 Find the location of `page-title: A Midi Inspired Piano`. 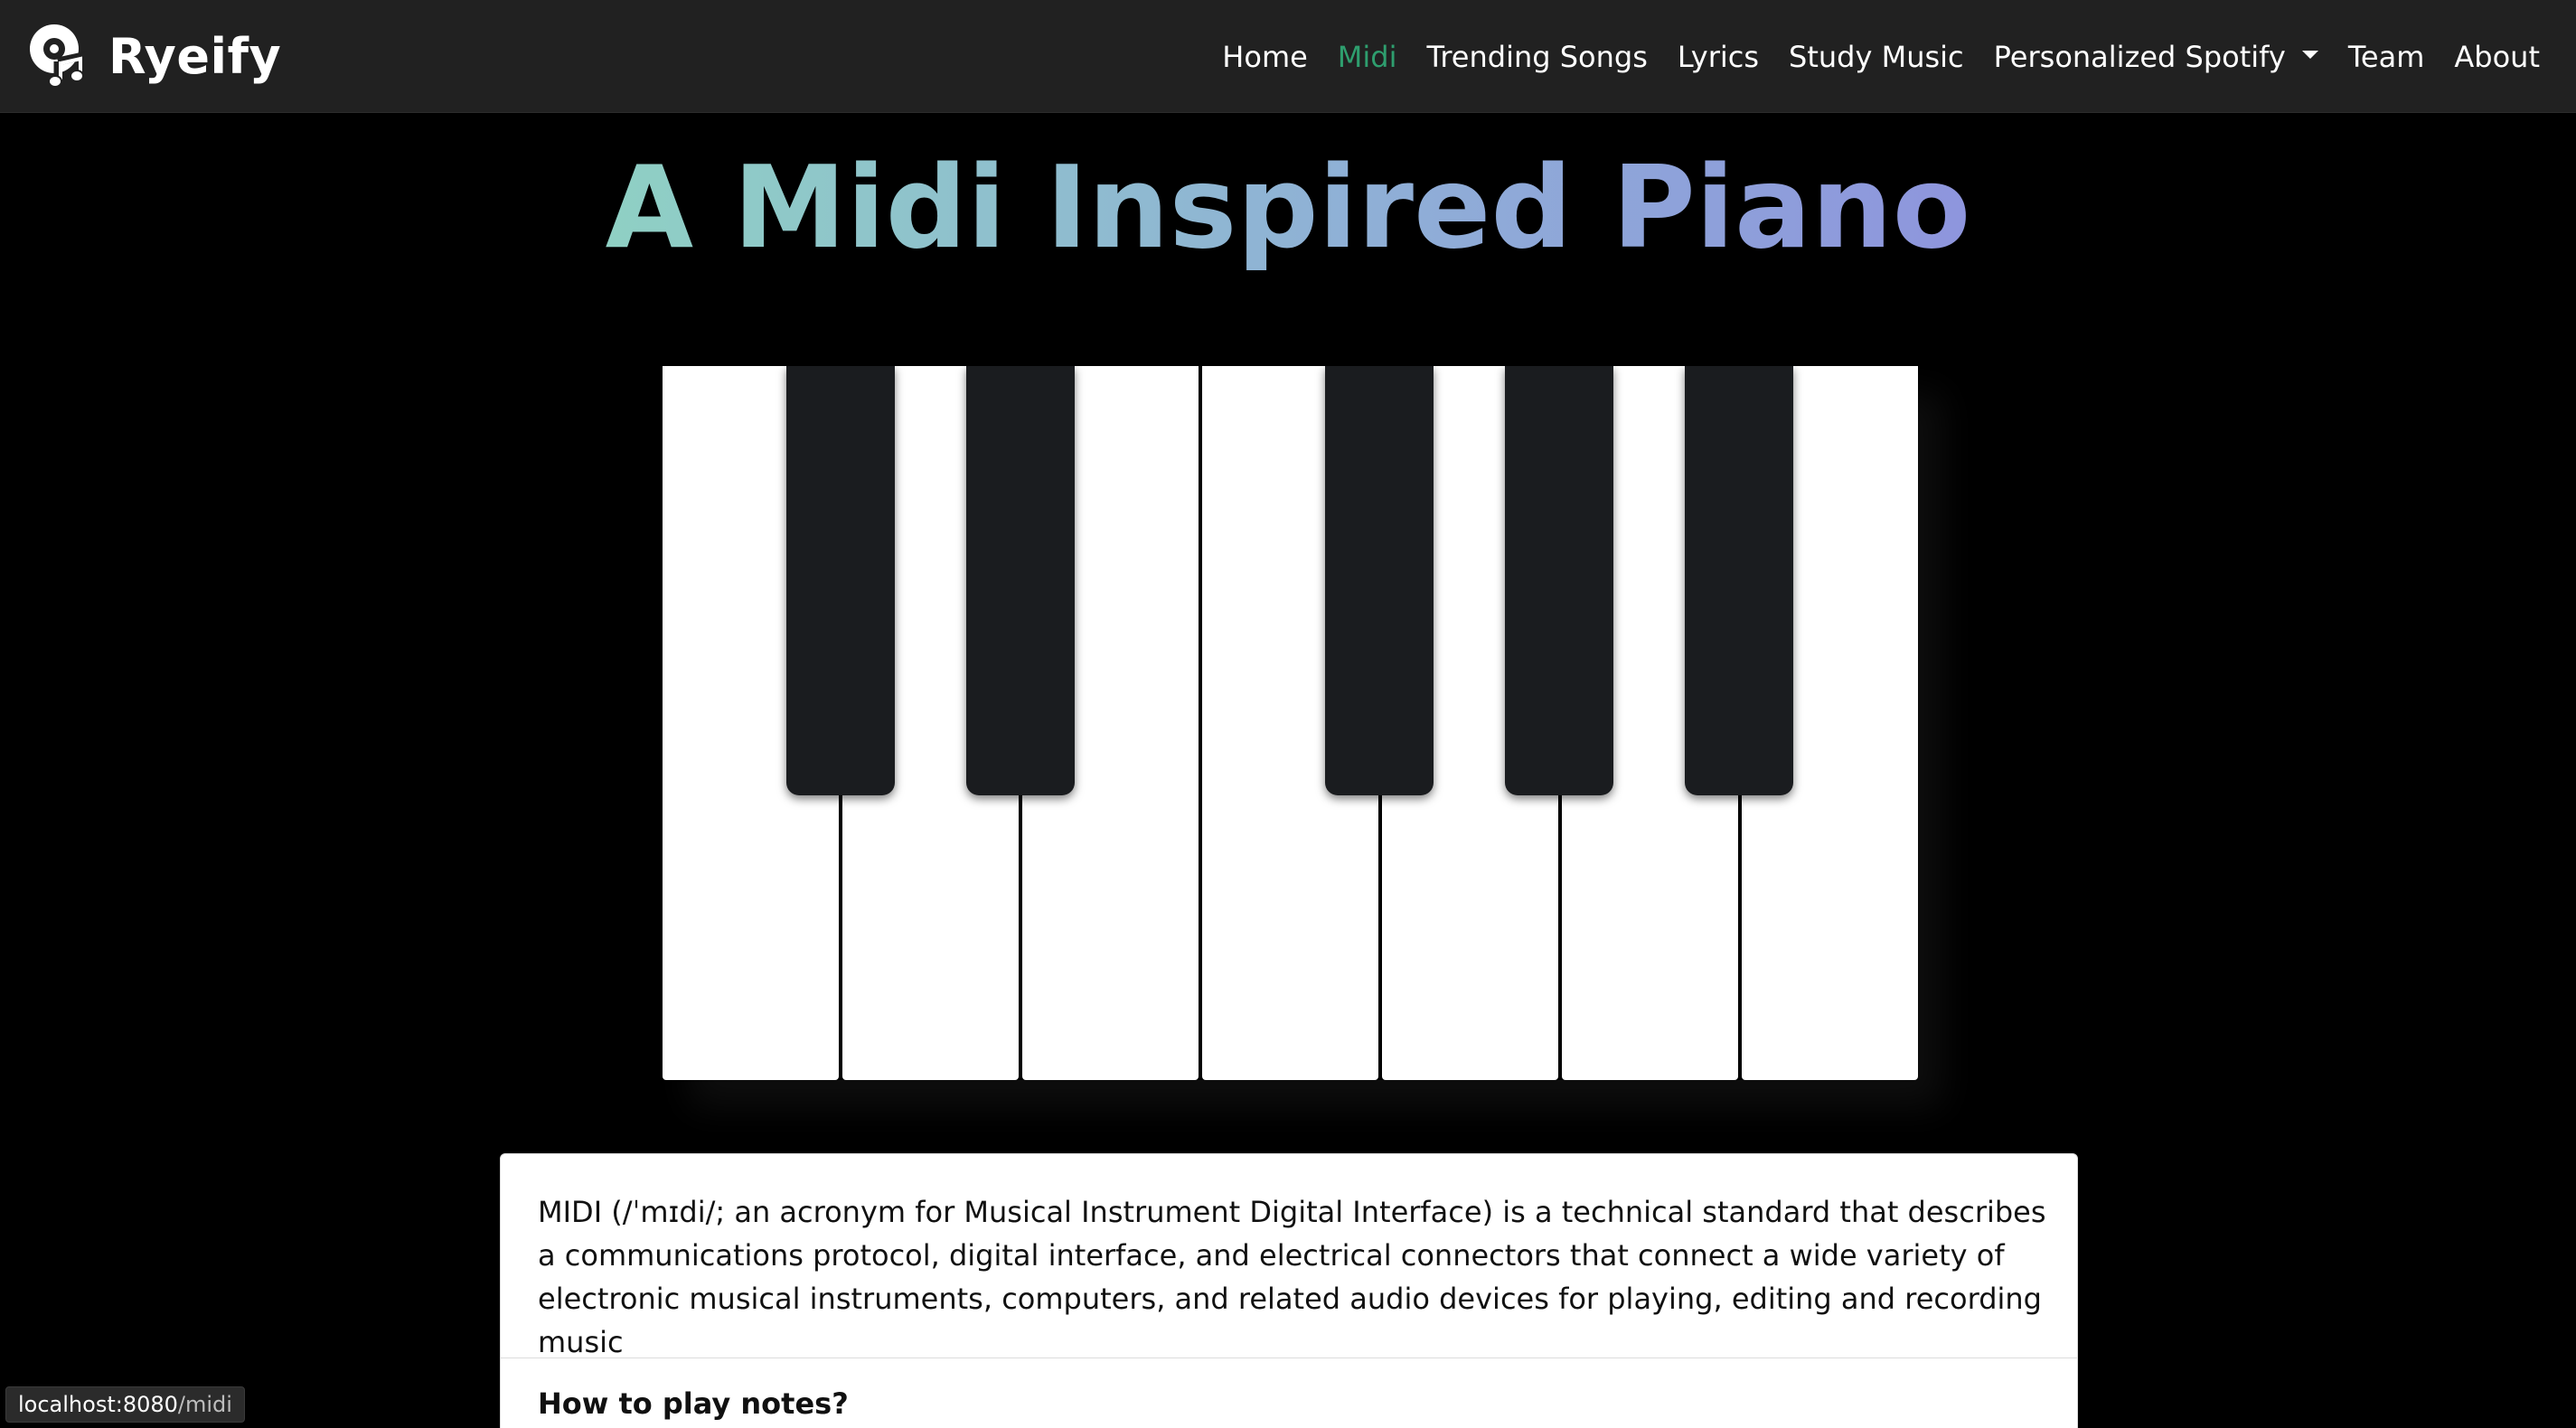

page-title: A Midi Inspired Piano is located at coordinates (1288, 208).